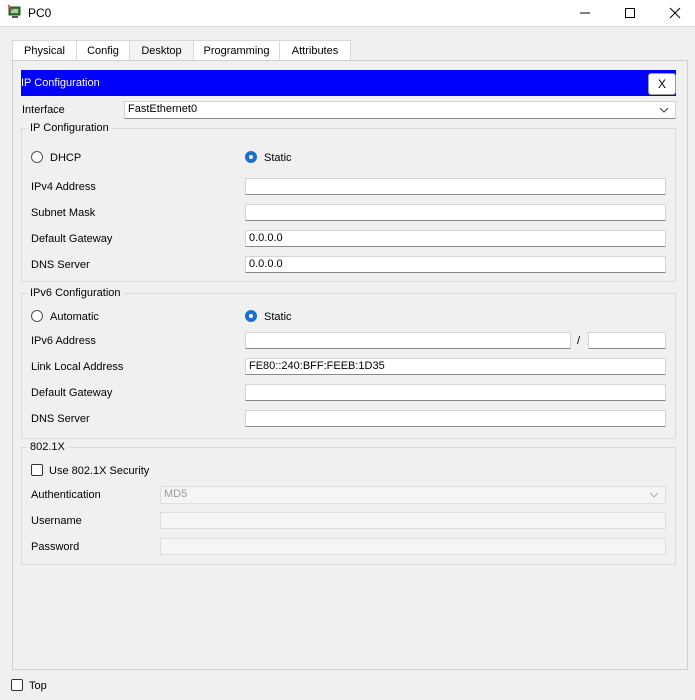 This screenshot has height=700, width=695. I want to click on minimize-button, so click(585, 13).